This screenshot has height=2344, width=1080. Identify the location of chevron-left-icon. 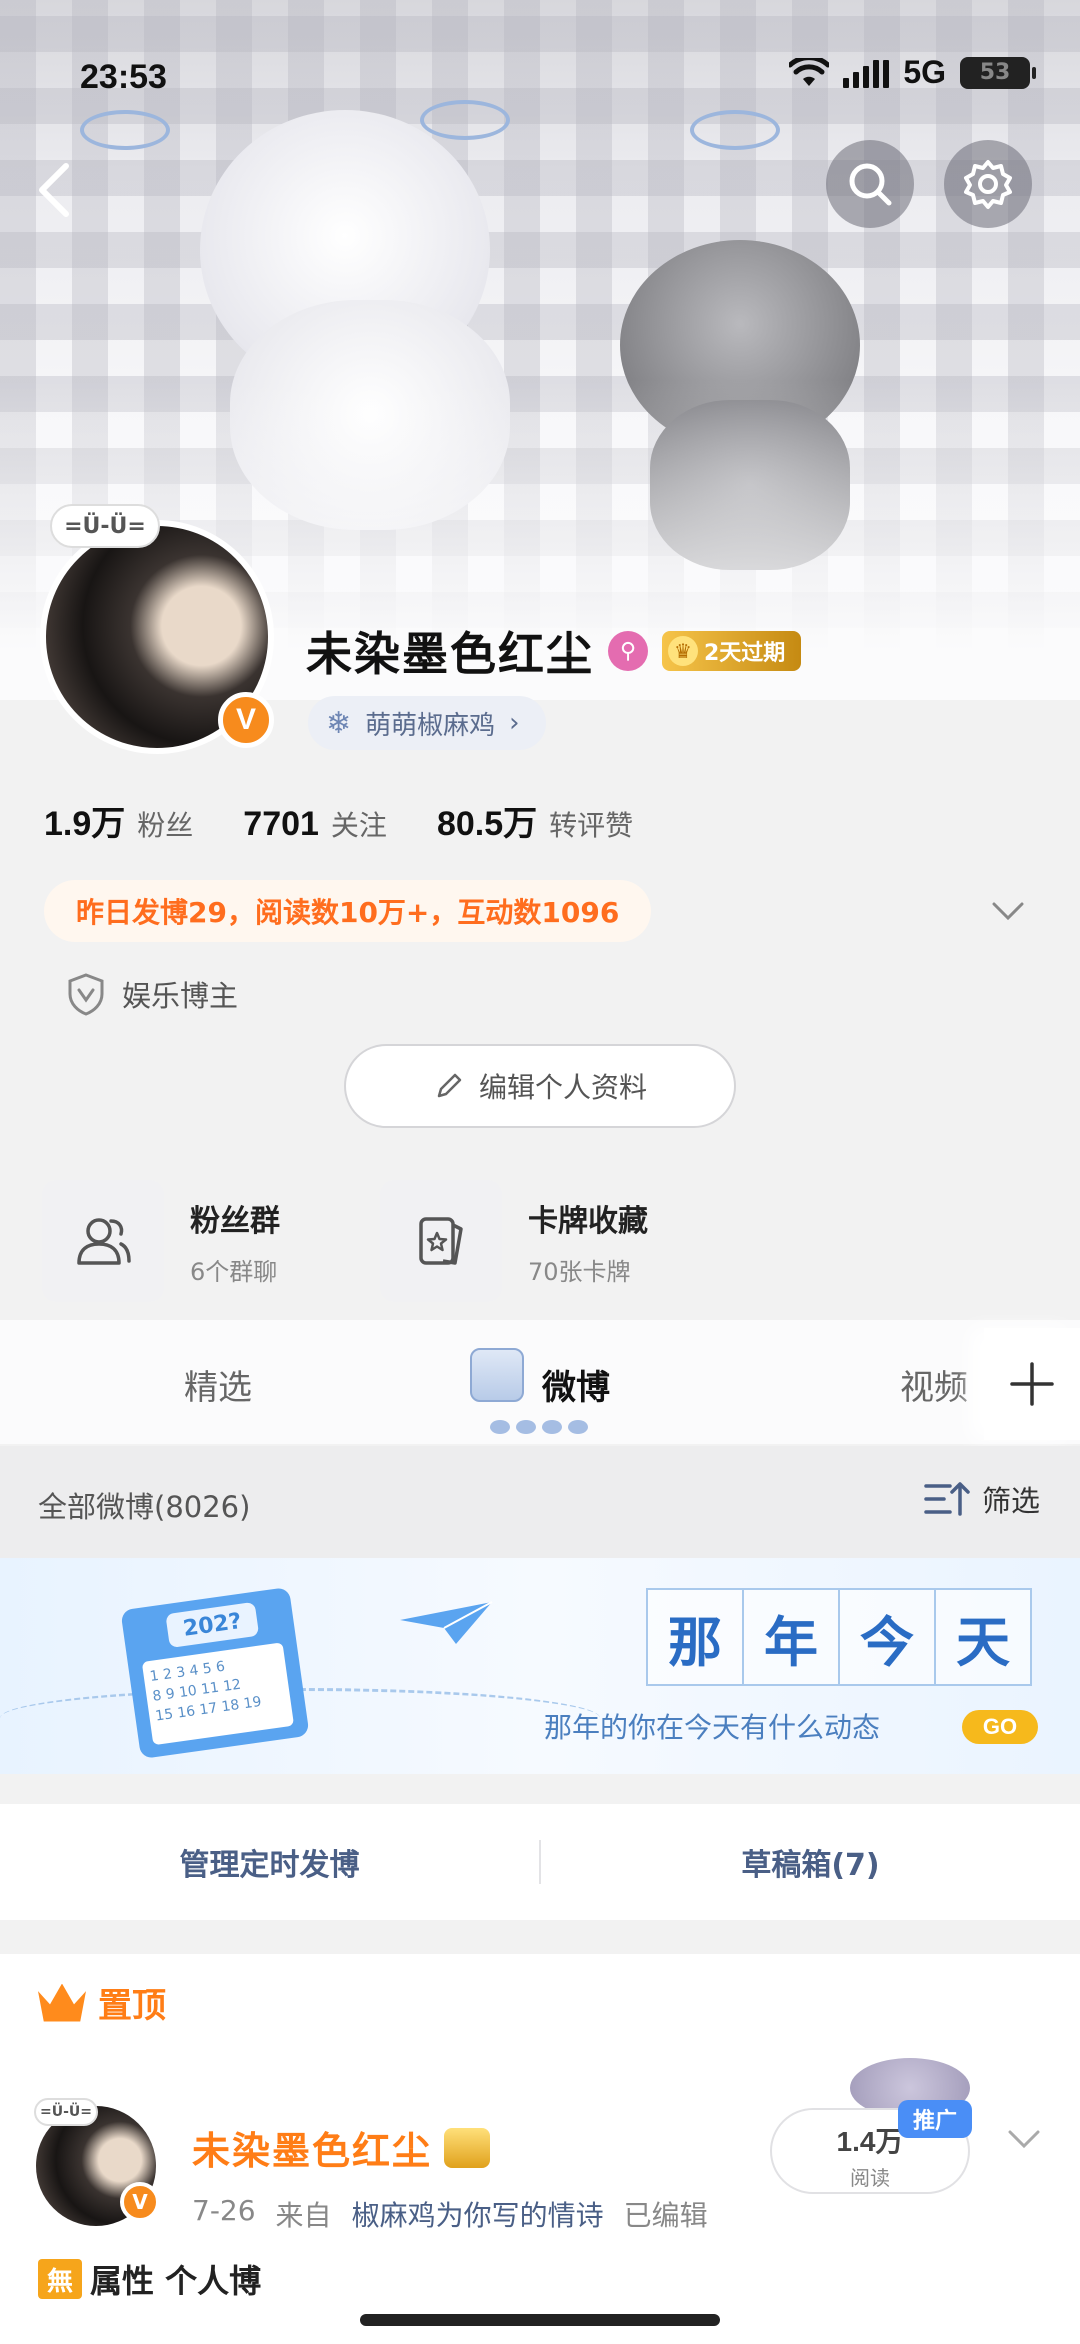
(54, 190).